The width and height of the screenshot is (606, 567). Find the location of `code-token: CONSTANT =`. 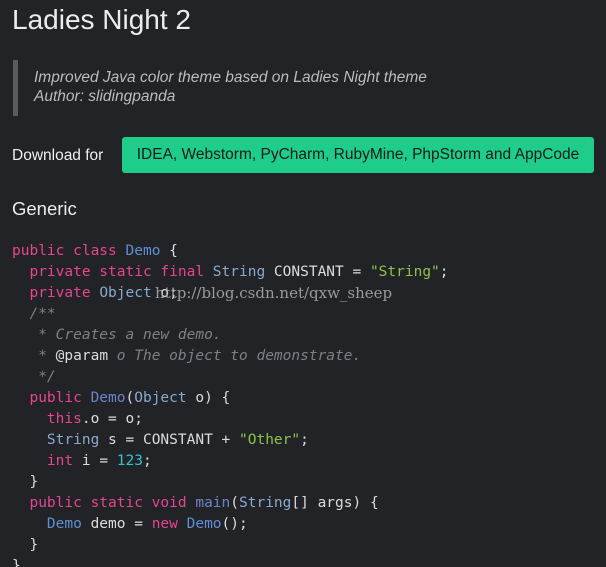

code-token: CONSTANT = is located at coordinates (317, 272).